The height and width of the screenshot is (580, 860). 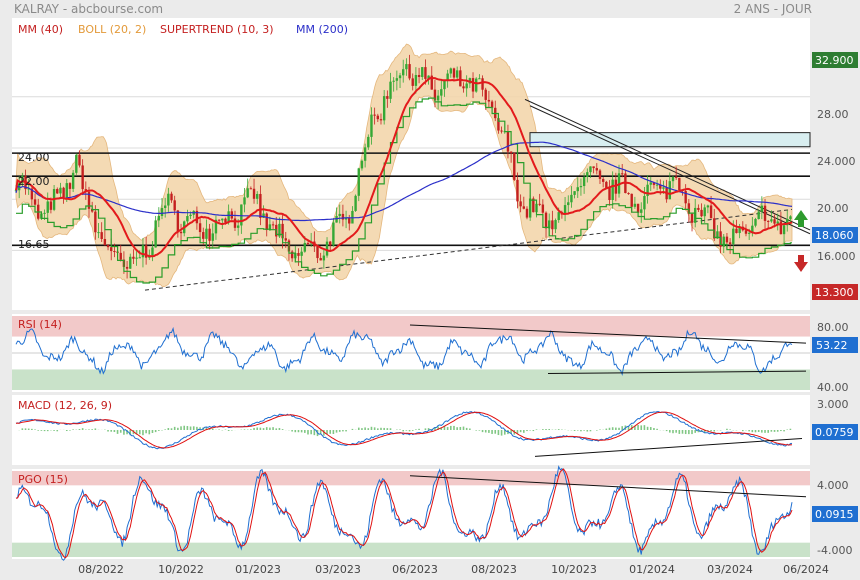 I want to click on price-tick-28: 28.00, so click(x=833, y=114).